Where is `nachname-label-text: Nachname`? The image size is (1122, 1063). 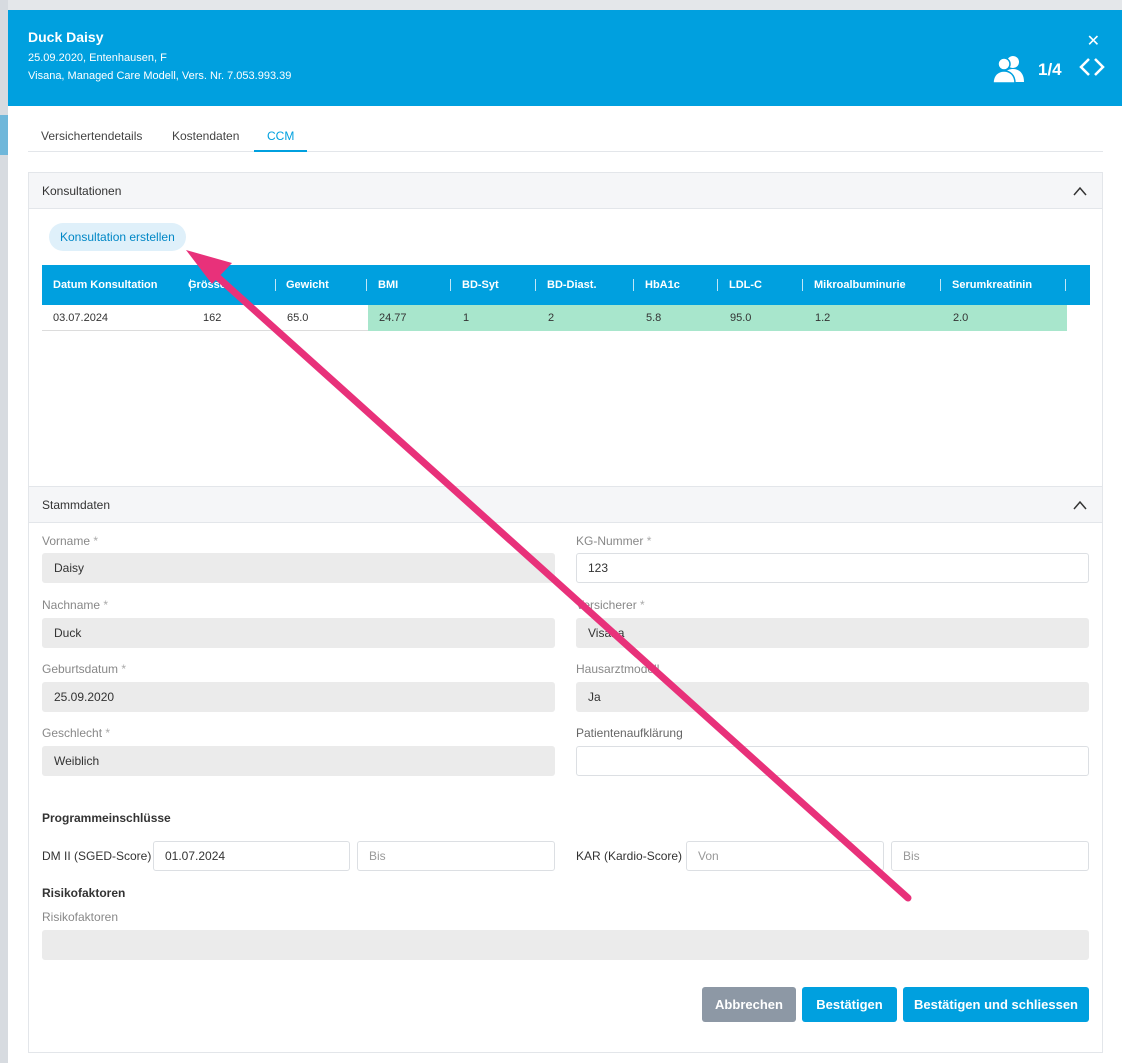 nachname-label-text: Nachname is located at coordinates (71, 605).